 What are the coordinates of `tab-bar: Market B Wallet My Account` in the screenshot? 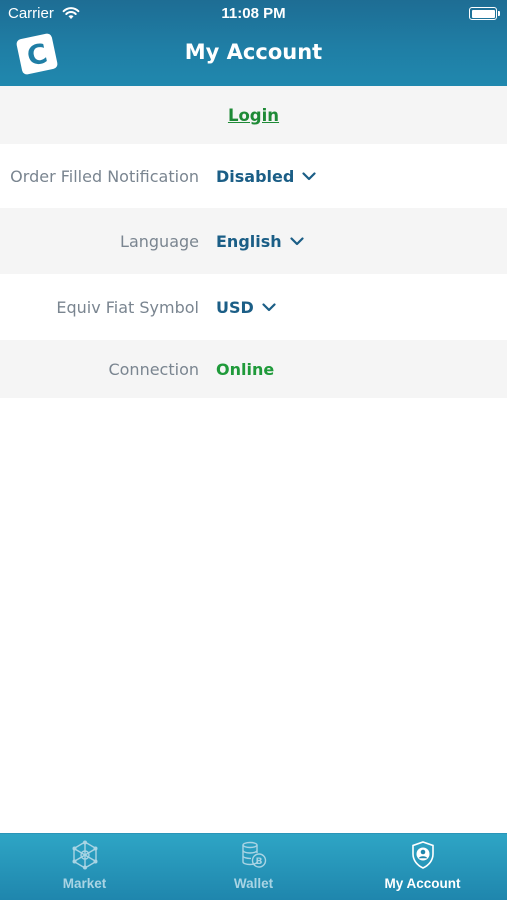 It's located at (253, 866).